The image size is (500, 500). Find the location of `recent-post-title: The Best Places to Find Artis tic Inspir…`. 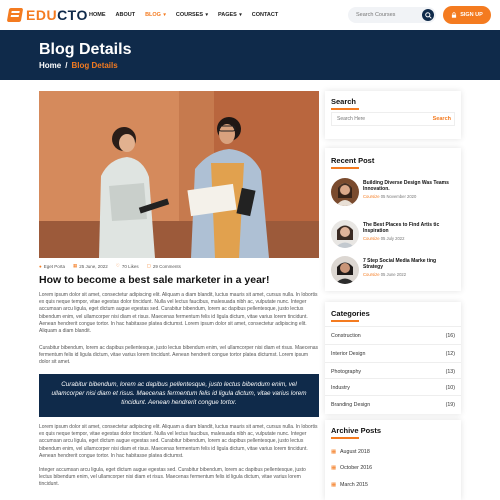

recent-post-title: The Best Places to Find Artis tic Inspir… is located at coordinates (401, 228).